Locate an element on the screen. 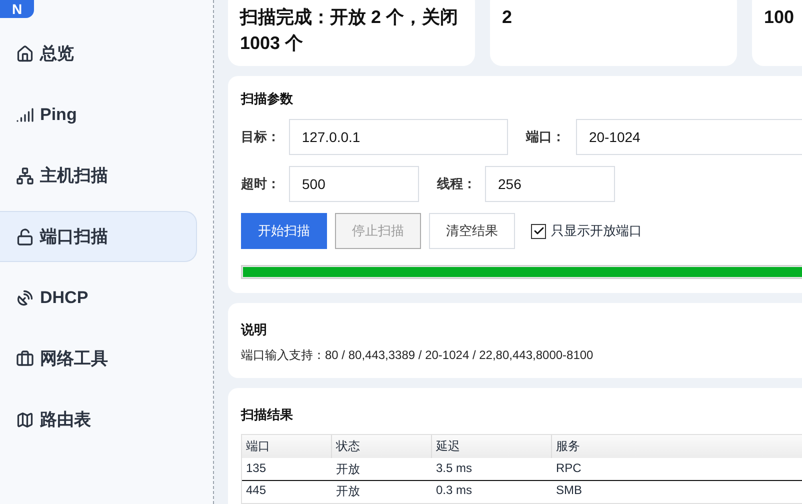  input-field: 256 is located at coordinates (550, 184).